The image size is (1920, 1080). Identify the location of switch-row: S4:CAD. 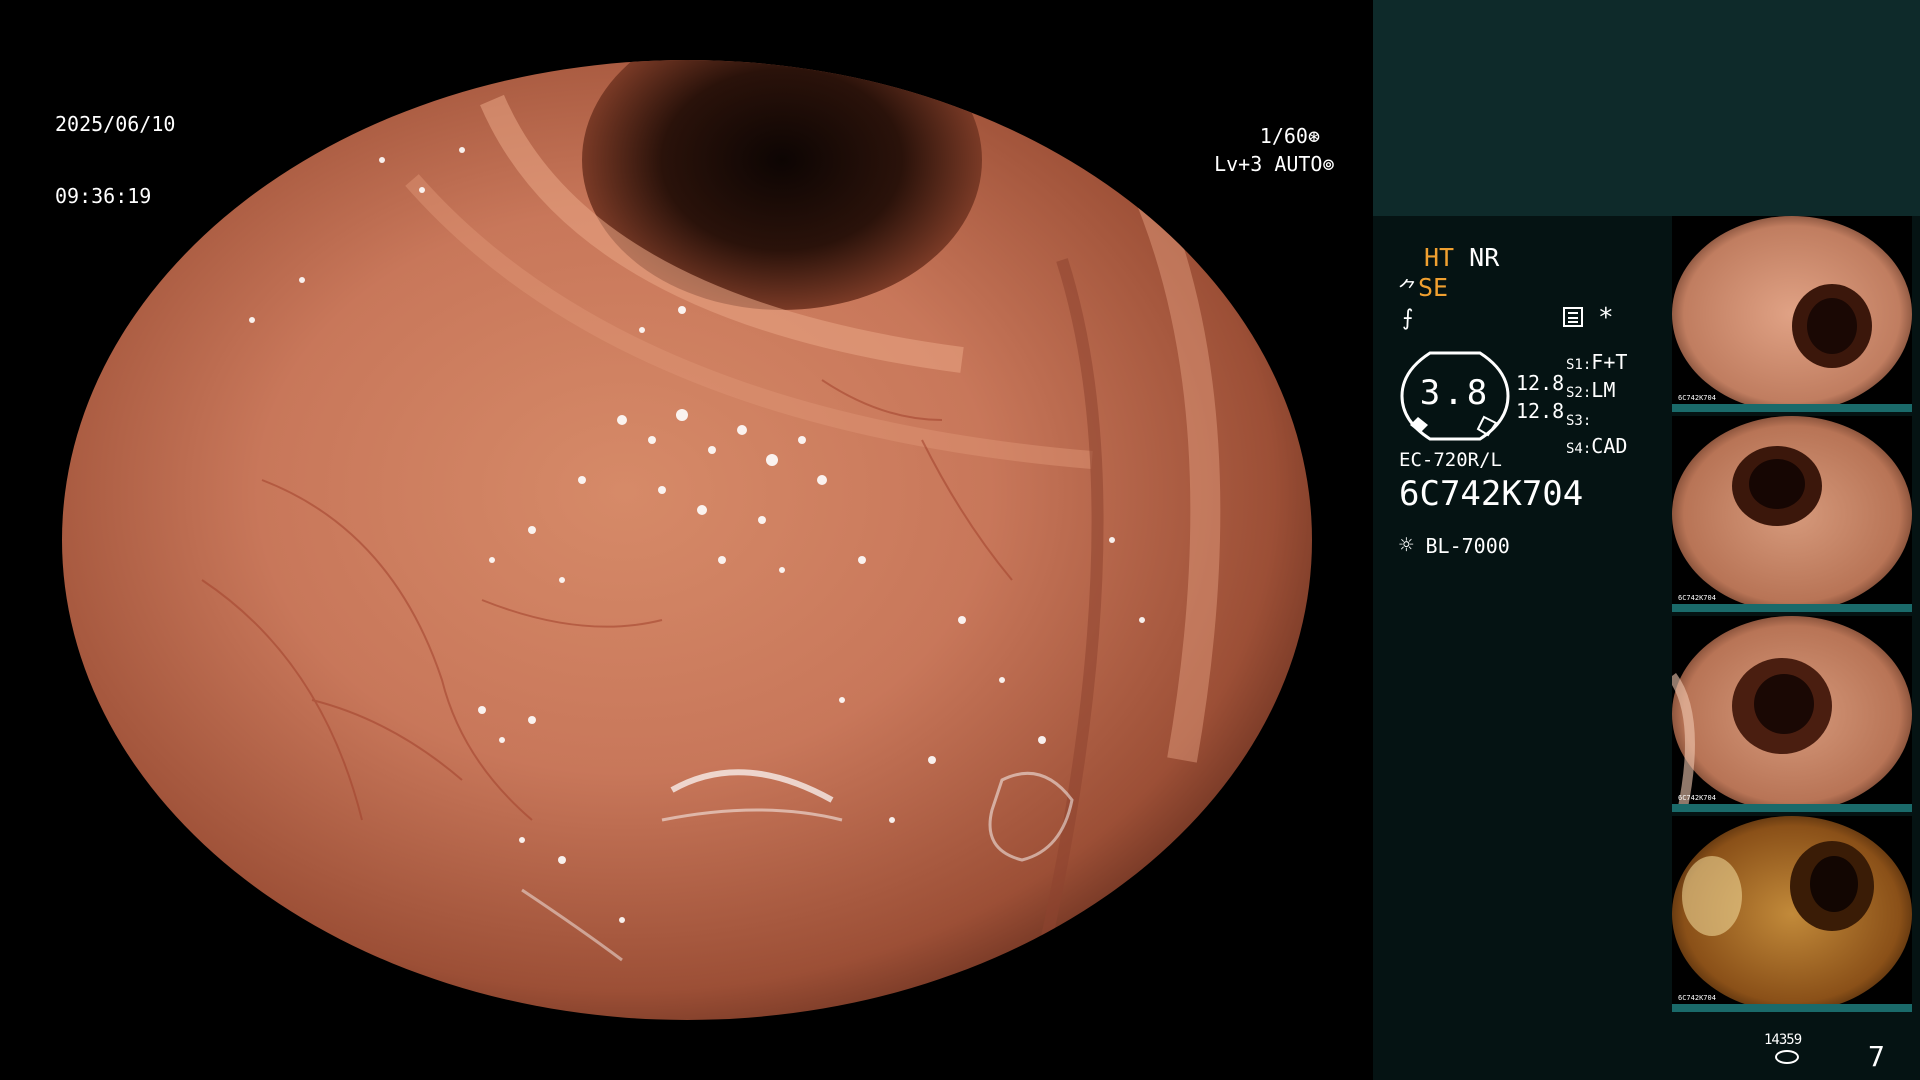
(1596, 448).